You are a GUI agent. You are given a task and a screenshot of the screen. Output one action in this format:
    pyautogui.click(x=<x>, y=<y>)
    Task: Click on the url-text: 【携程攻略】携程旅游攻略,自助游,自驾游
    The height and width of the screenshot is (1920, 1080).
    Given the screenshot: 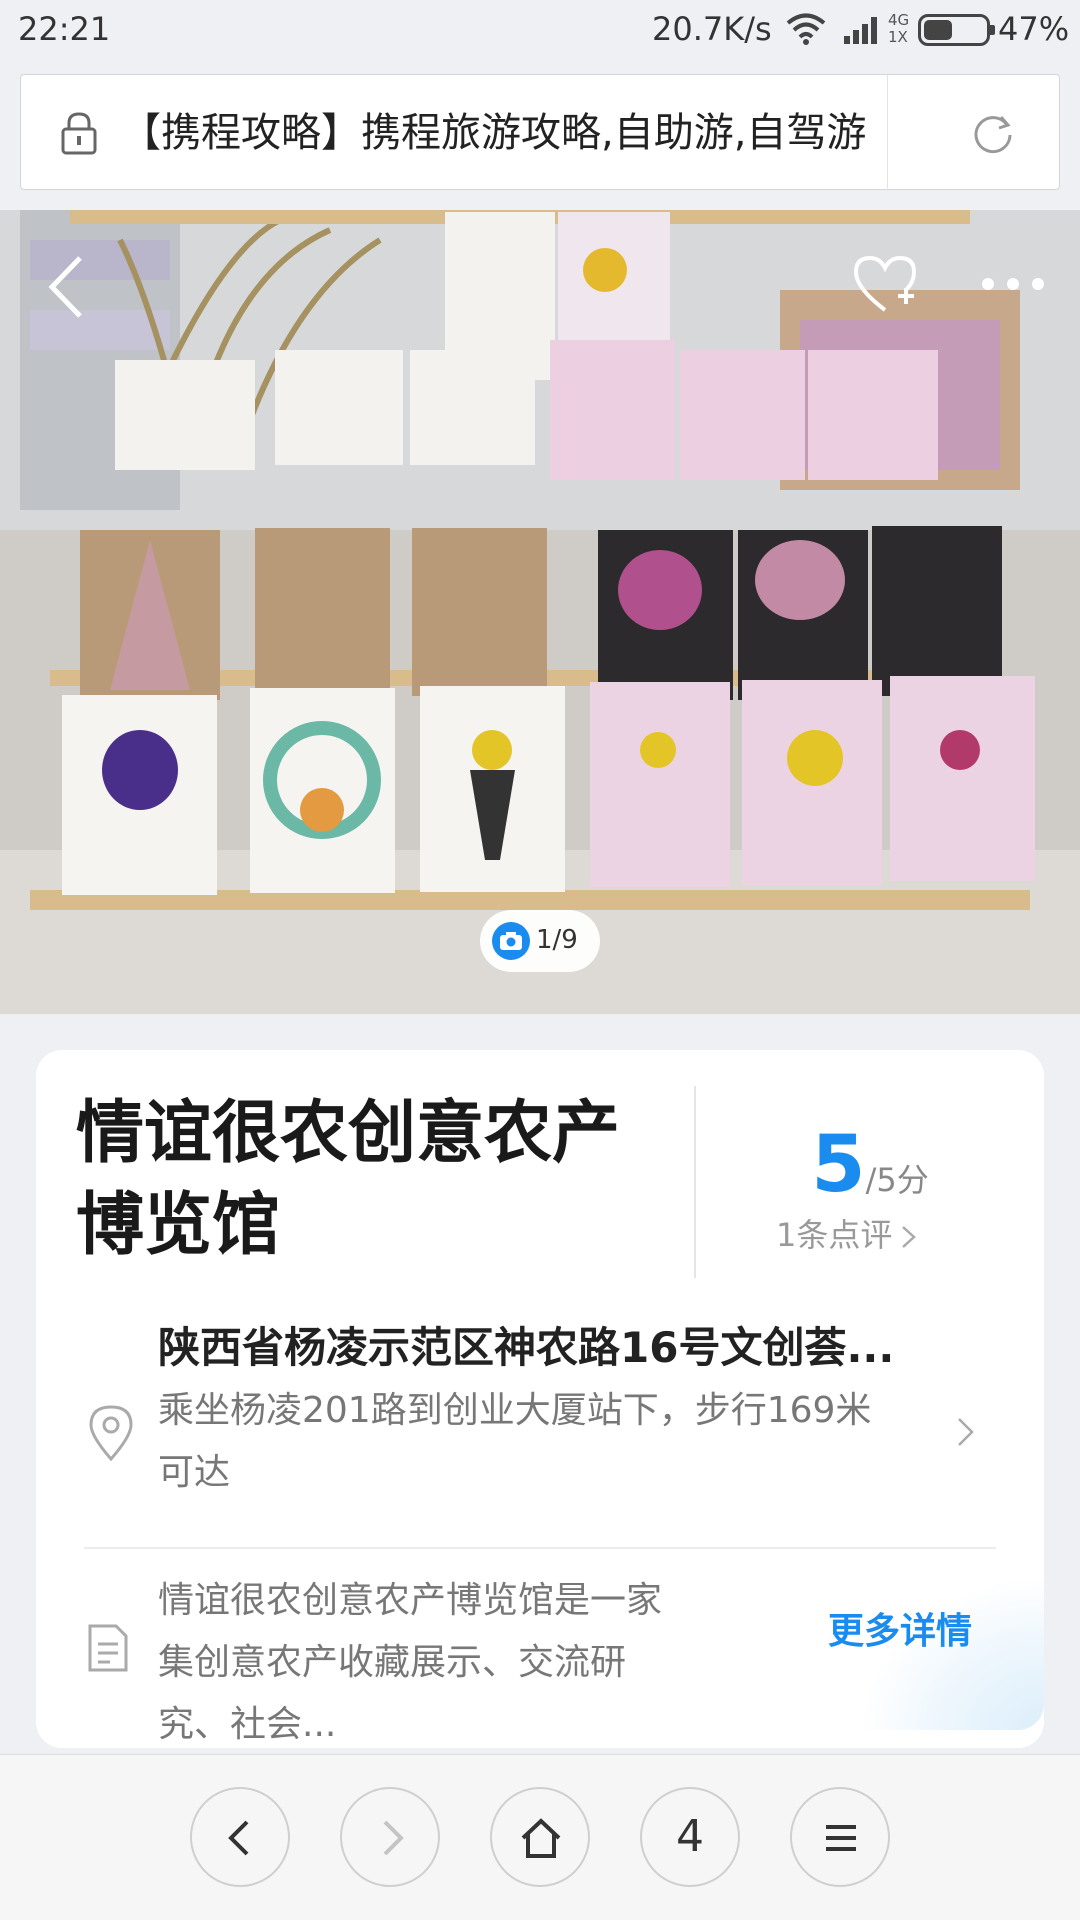 What is the action you would take?
    pyautogui.click(x=506, y=133)
    